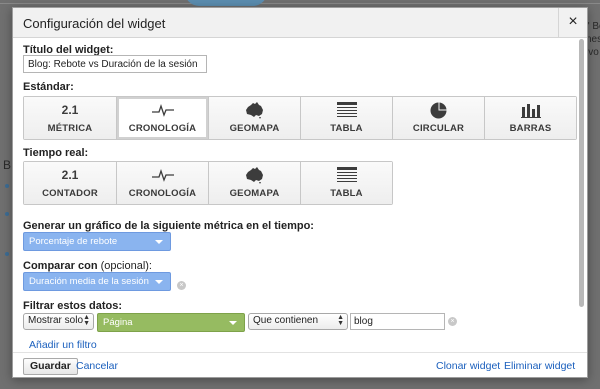 The image size is (600, 389). What do you see at coordinates (530, 128) in the screenshot?
I see `standard-bars-label: BARRAS` at bounding box center [530, 128].